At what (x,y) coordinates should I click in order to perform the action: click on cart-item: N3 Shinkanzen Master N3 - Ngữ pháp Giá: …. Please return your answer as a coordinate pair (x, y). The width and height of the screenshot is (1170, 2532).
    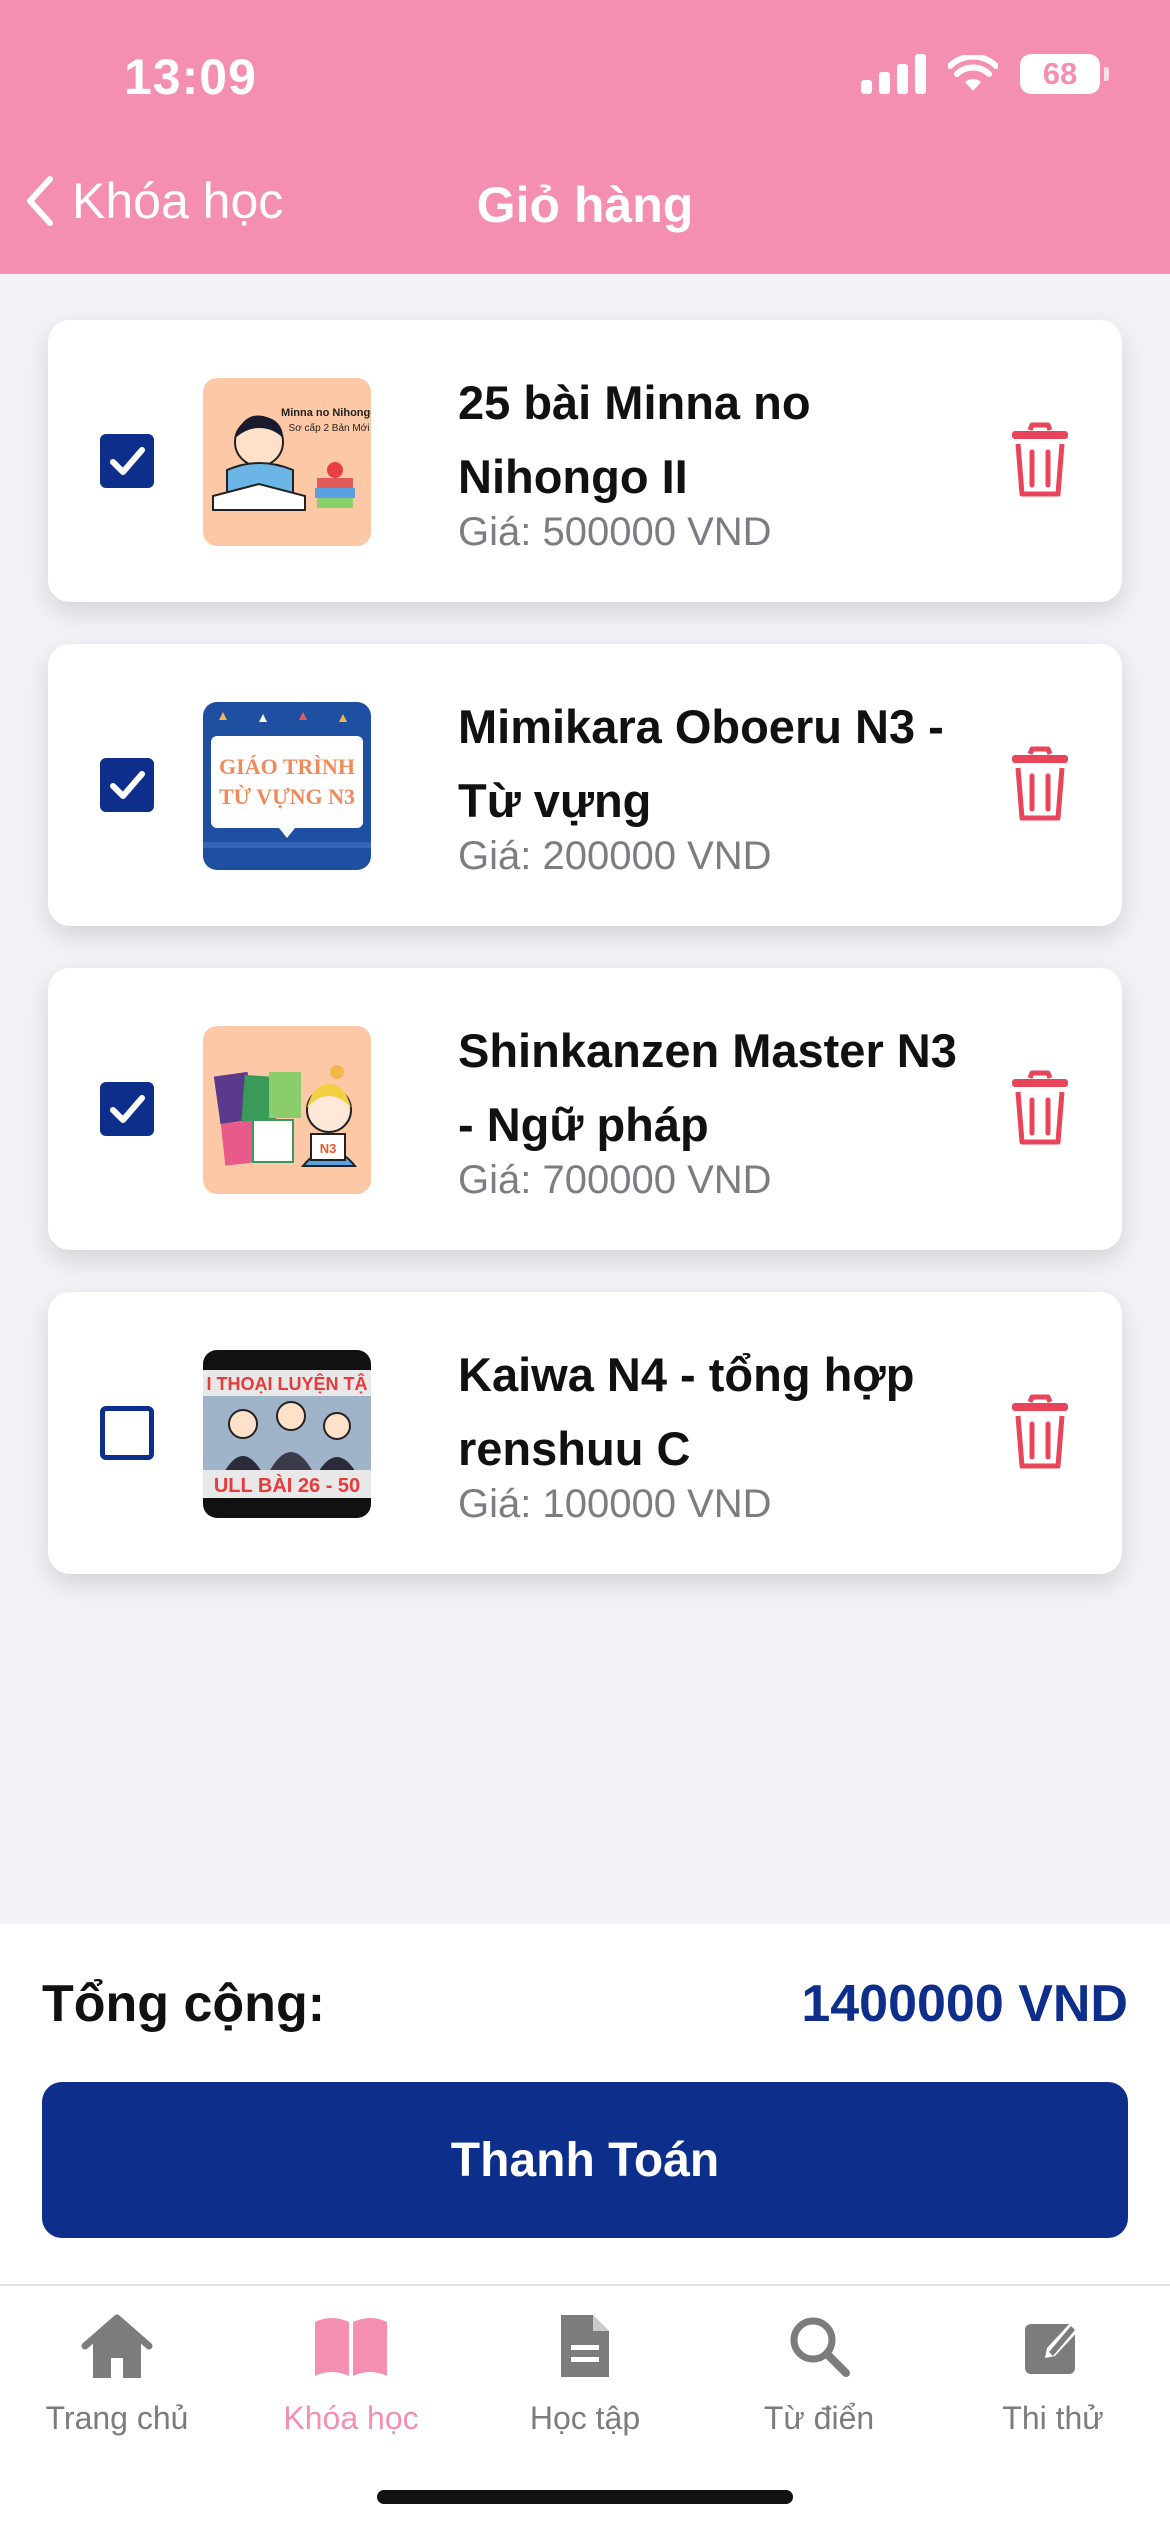
    Looking at the image, I should click on (585, 1109).